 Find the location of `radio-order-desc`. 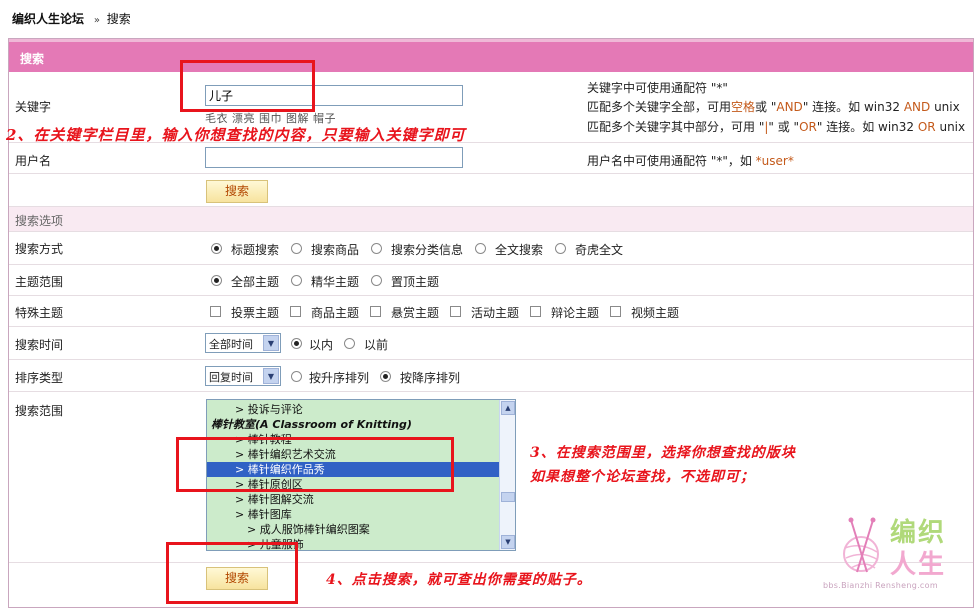

radio-order-desc is located at coordinates (385, 376).